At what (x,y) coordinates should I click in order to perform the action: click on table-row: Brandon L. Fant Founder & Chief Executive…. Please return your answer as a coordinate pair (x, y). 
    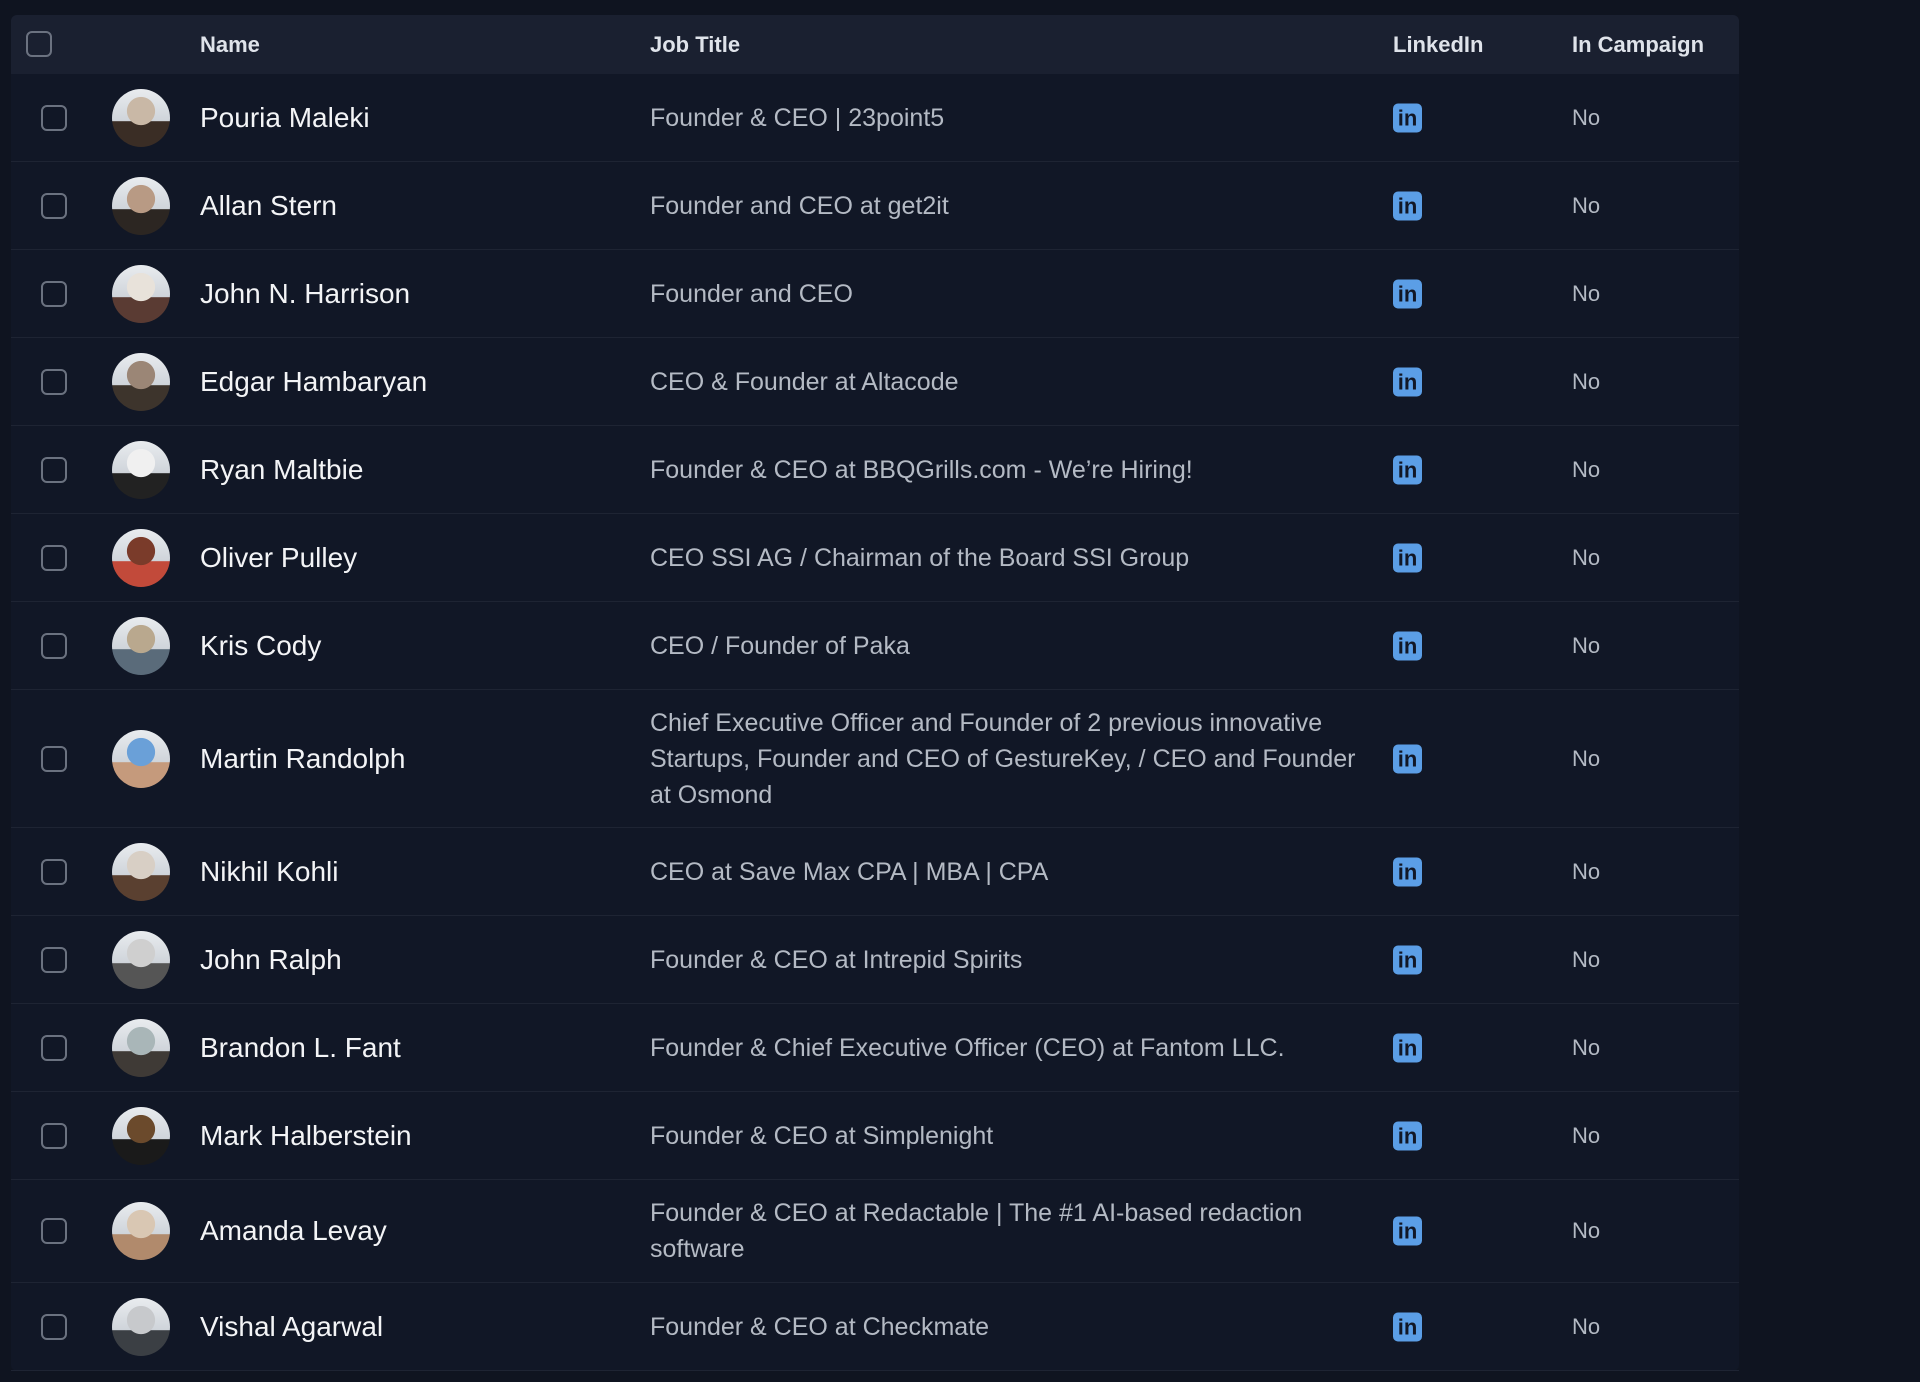
    Looking at the image, I should click on (875, 1048).